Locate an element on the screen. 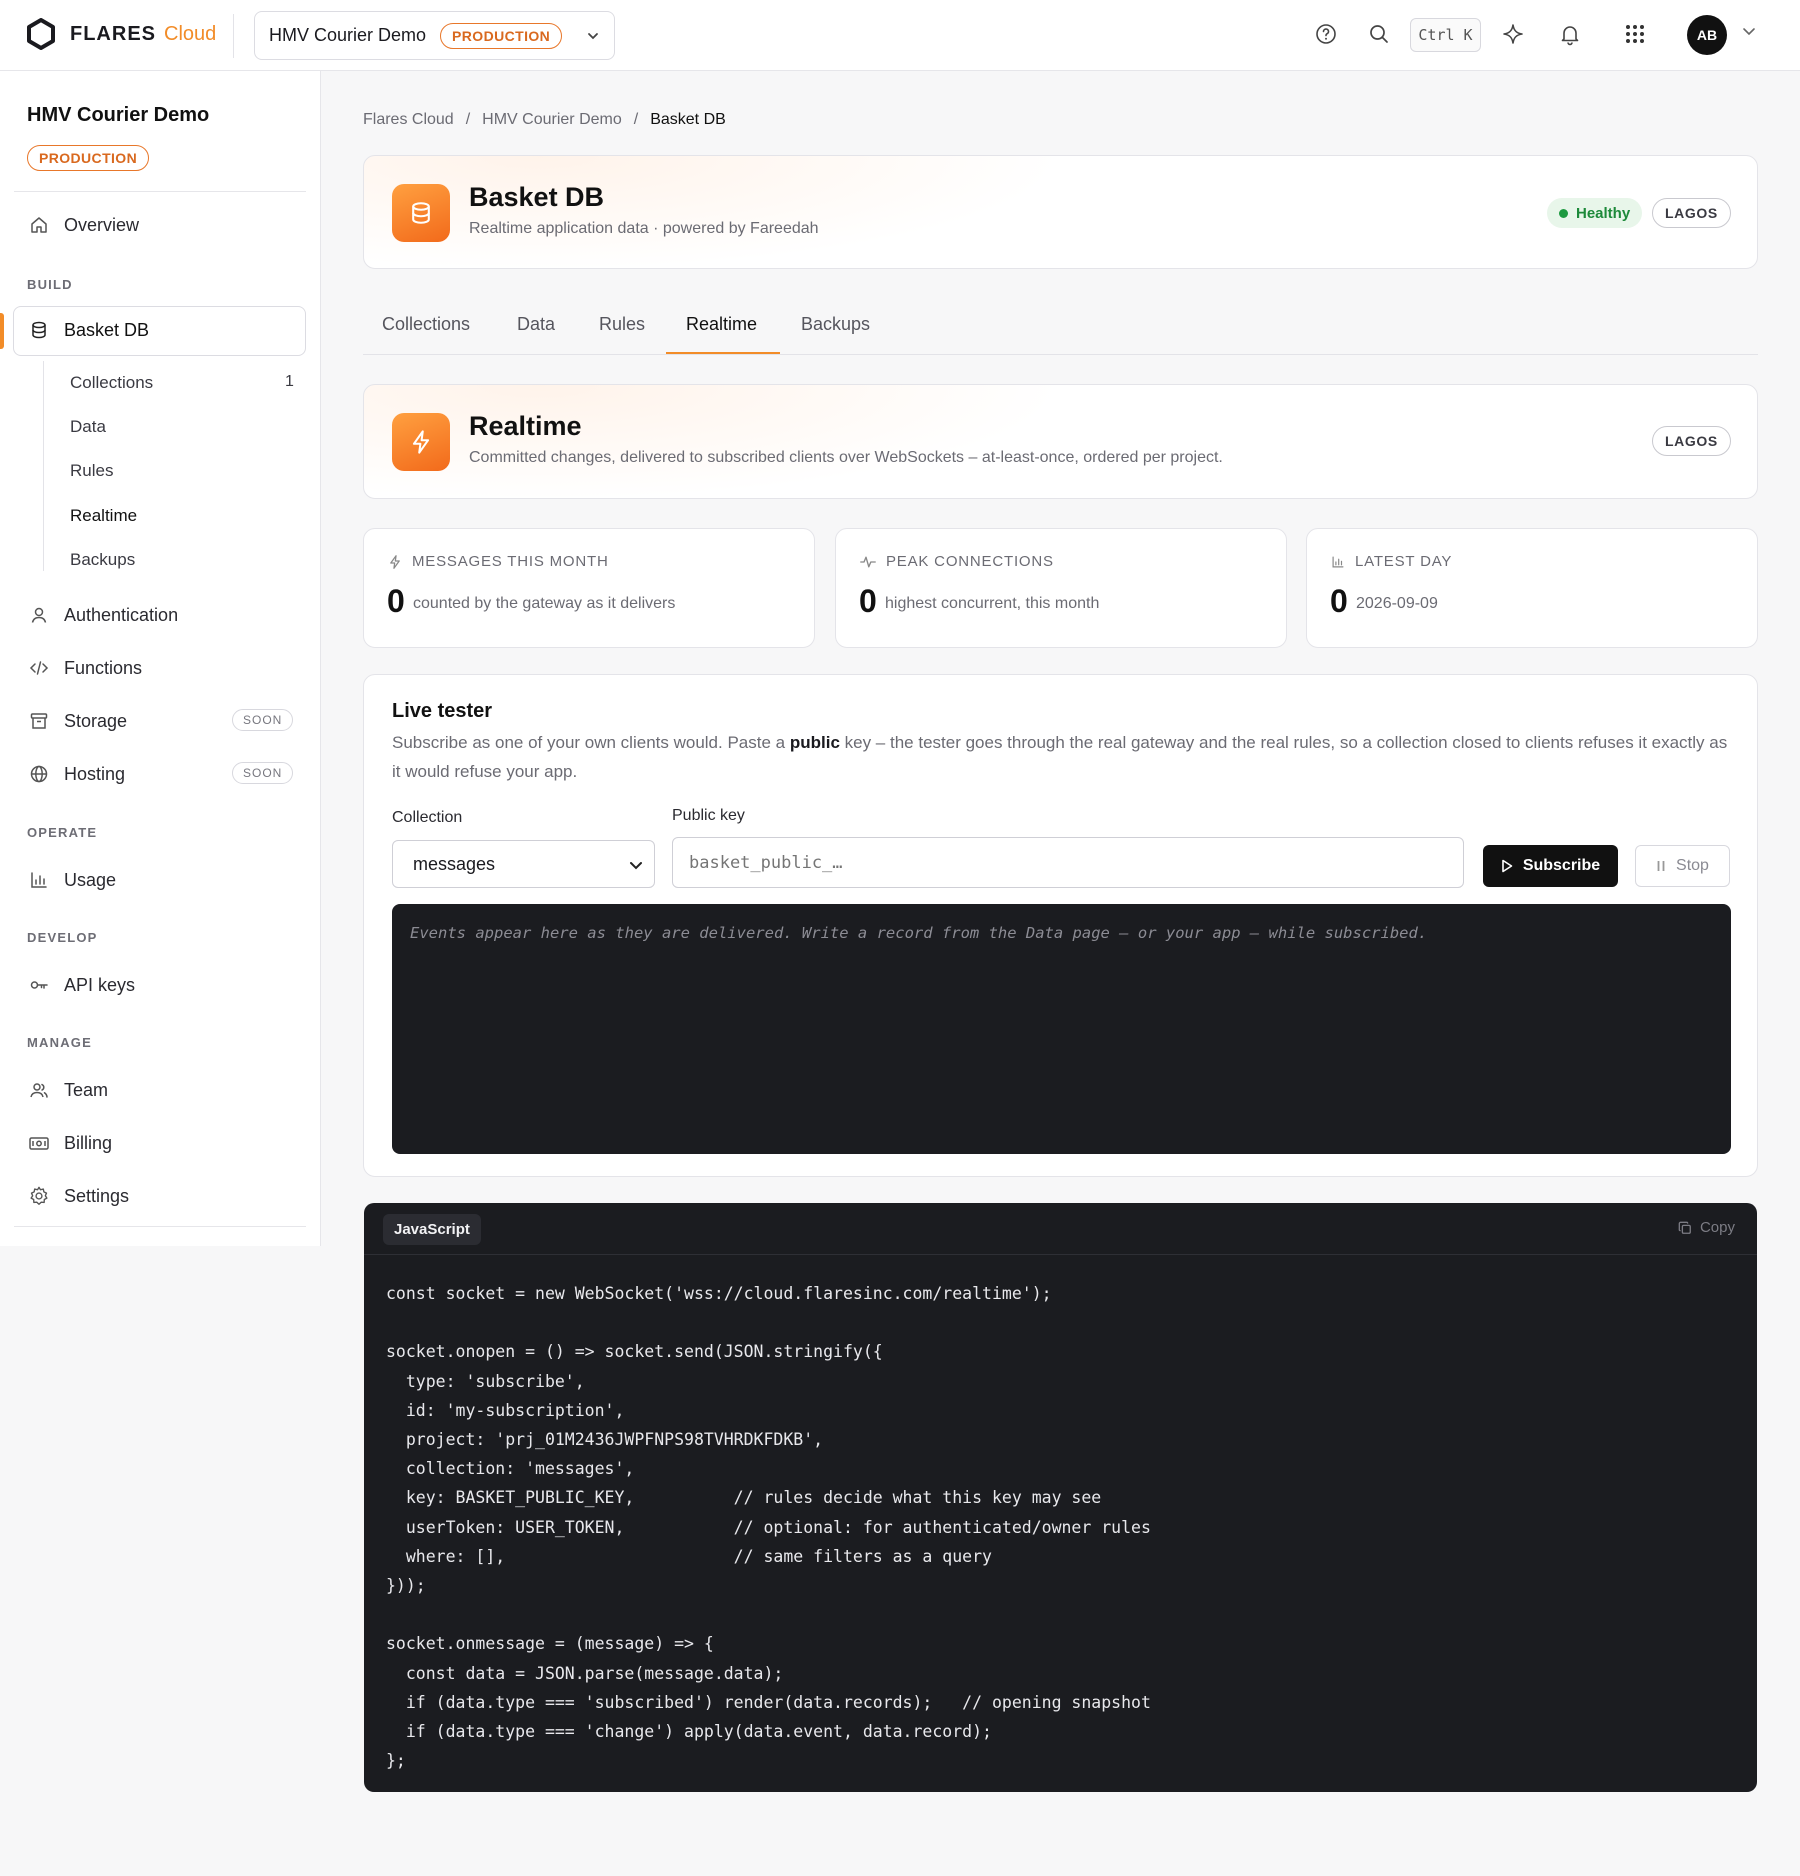 Image resolution: width=1800 pixels, height=1876 pixels. archive-icon is located at coordinates (39, 721).